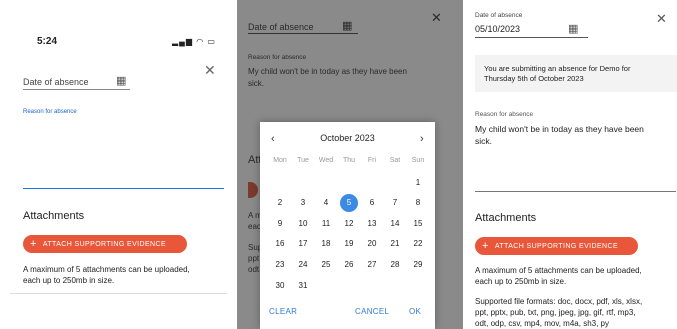  What do you see at coordinates (280, 203) in the screenshot?
I see `calendar-day: 2` at bounding box center [280, 203].